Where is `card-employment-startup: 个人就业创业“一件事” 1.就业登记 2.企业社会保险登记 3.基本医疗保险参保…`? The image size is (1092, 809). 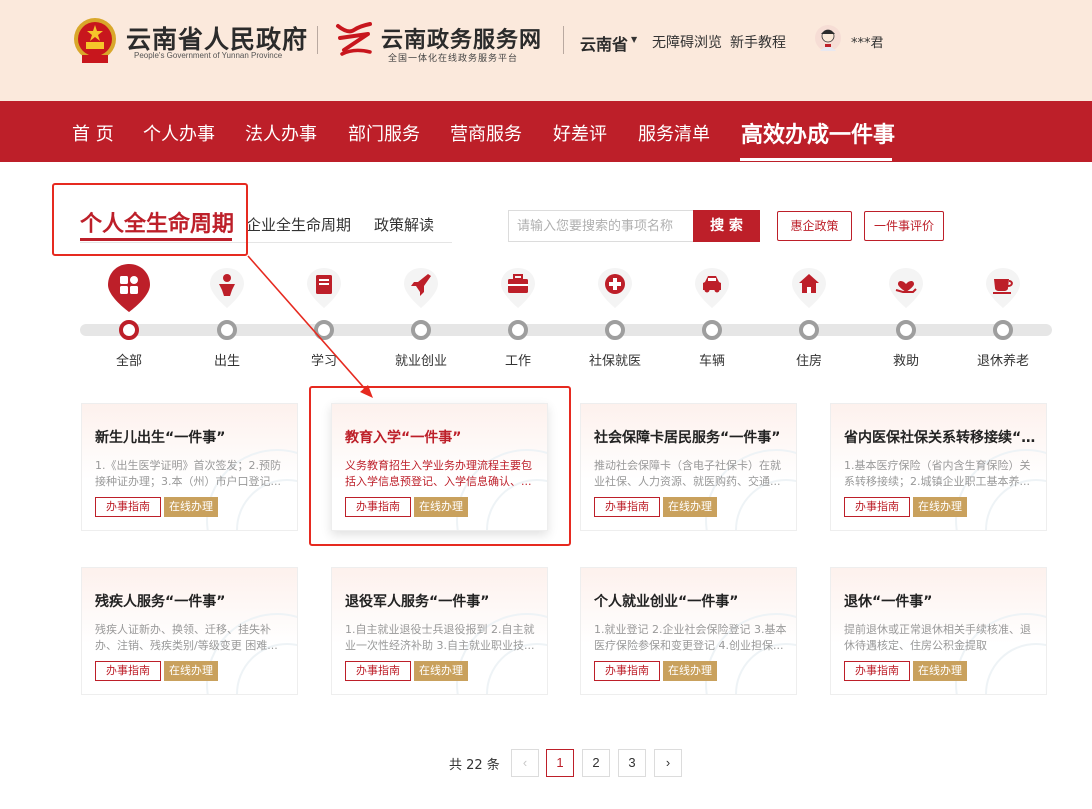 card-employment-startup: 个人就业创业“一件事” 1.就业登记 2.企业社会保险登记 3.基本医疗保险参保… is located at coordinates (688, 631).